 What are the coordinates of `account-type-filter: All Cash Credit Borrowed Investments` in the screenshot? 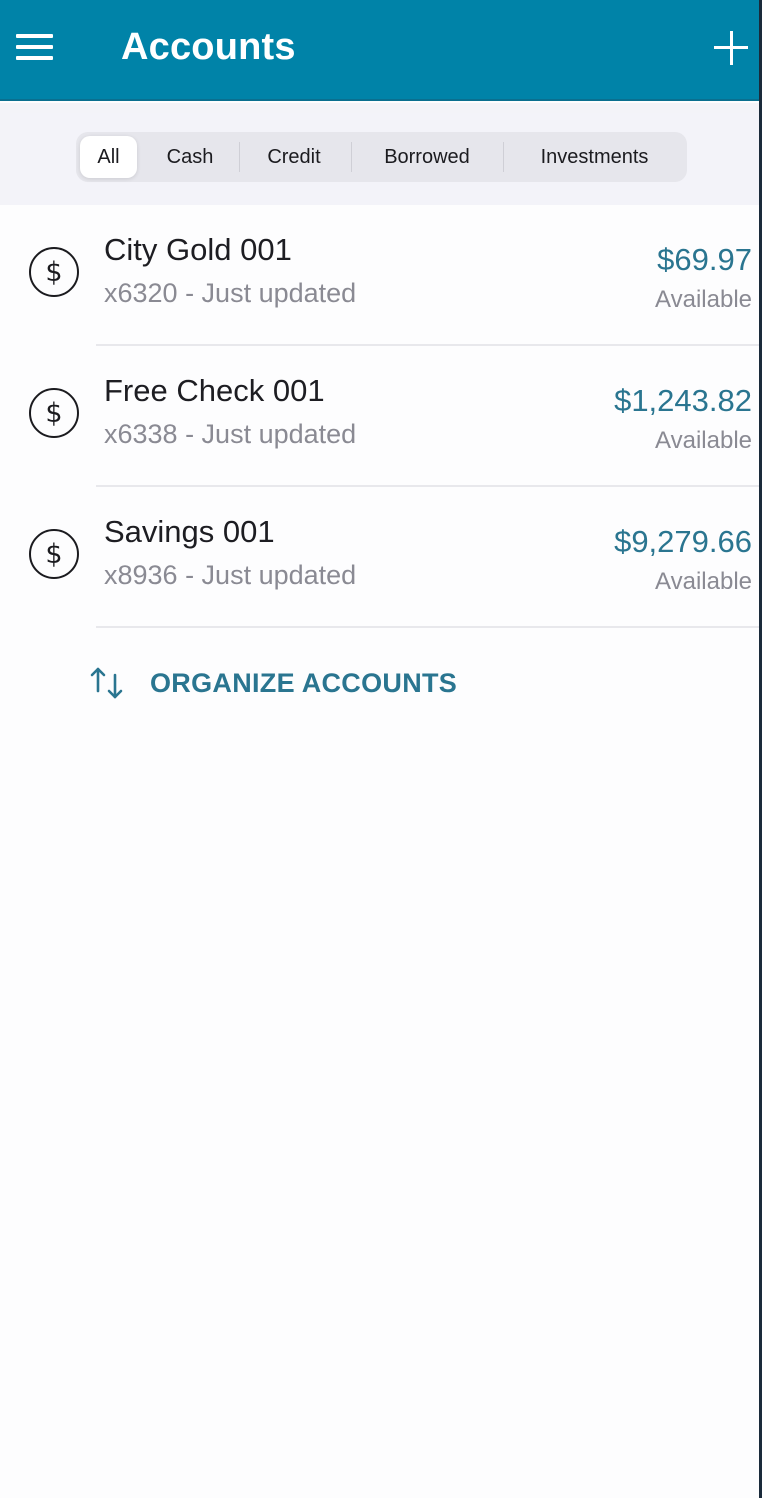 It's located at (381, 157).